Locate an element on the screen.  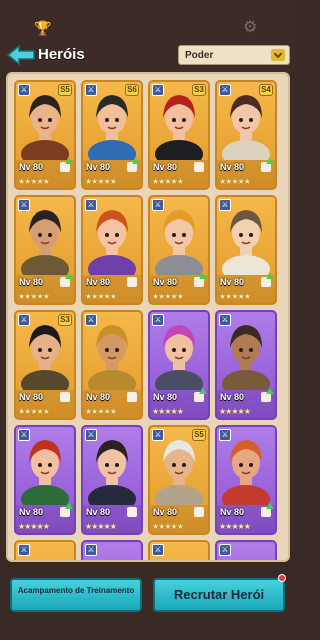
hero-card: ⚔ S6 Nv 80 ★★★★★ is located at coordinates (112, 135).